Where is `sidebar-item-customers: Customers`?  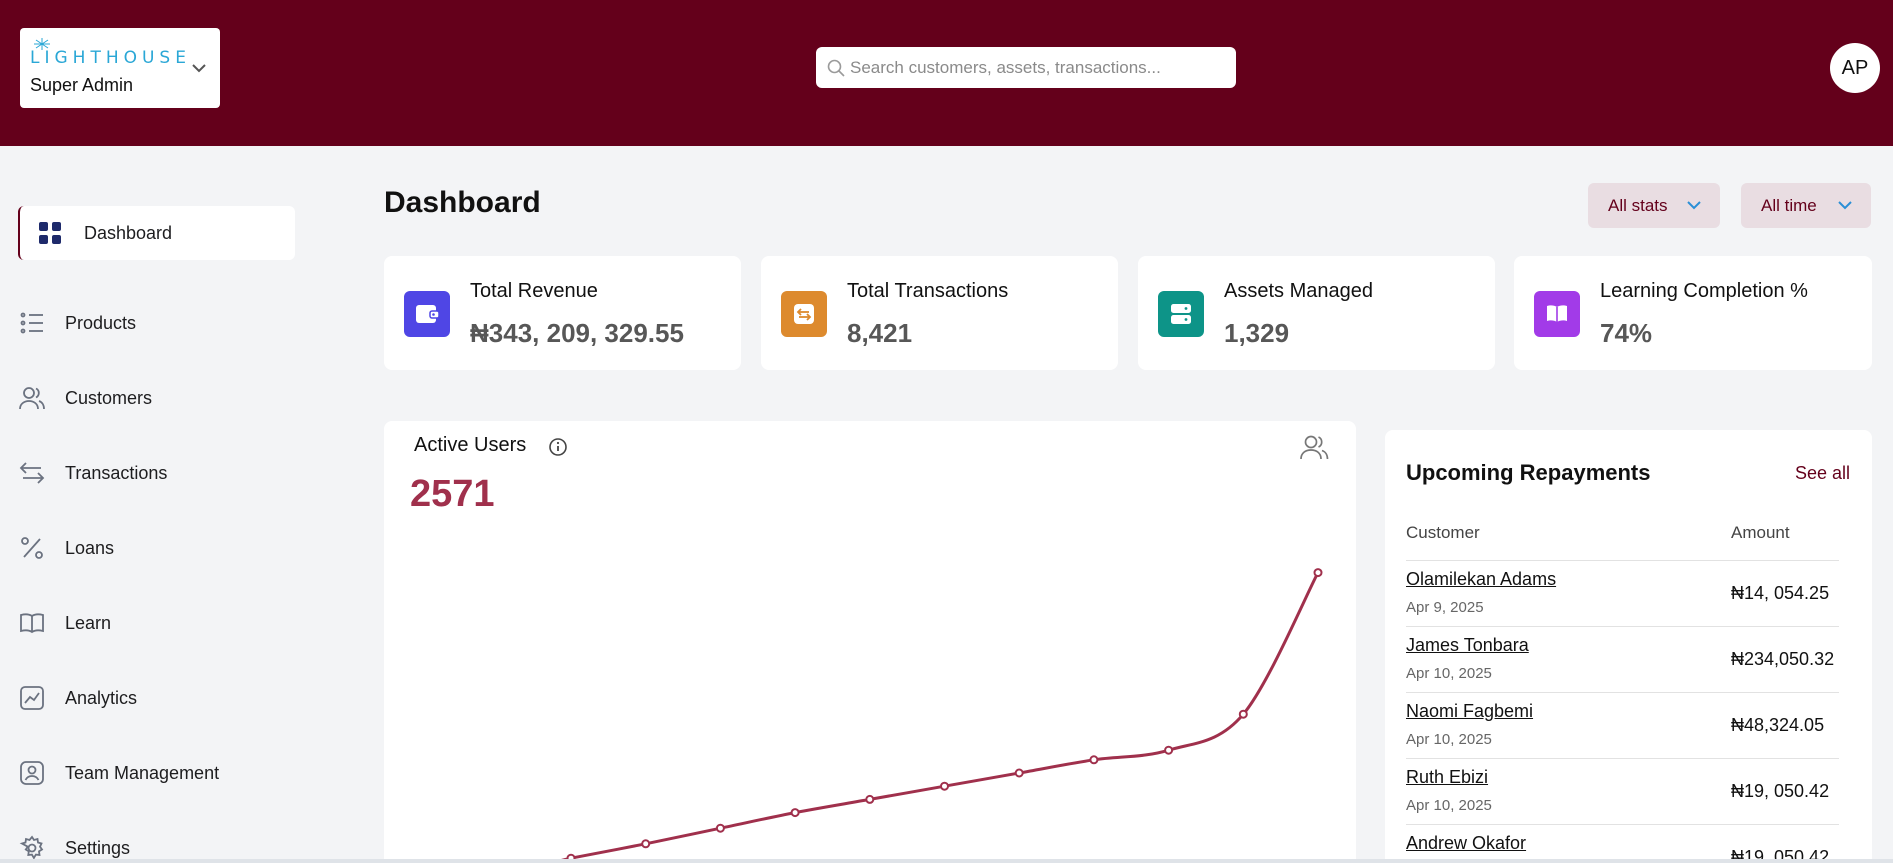
sidebar-item-customers: Customers is located at coordinates (156, 398).